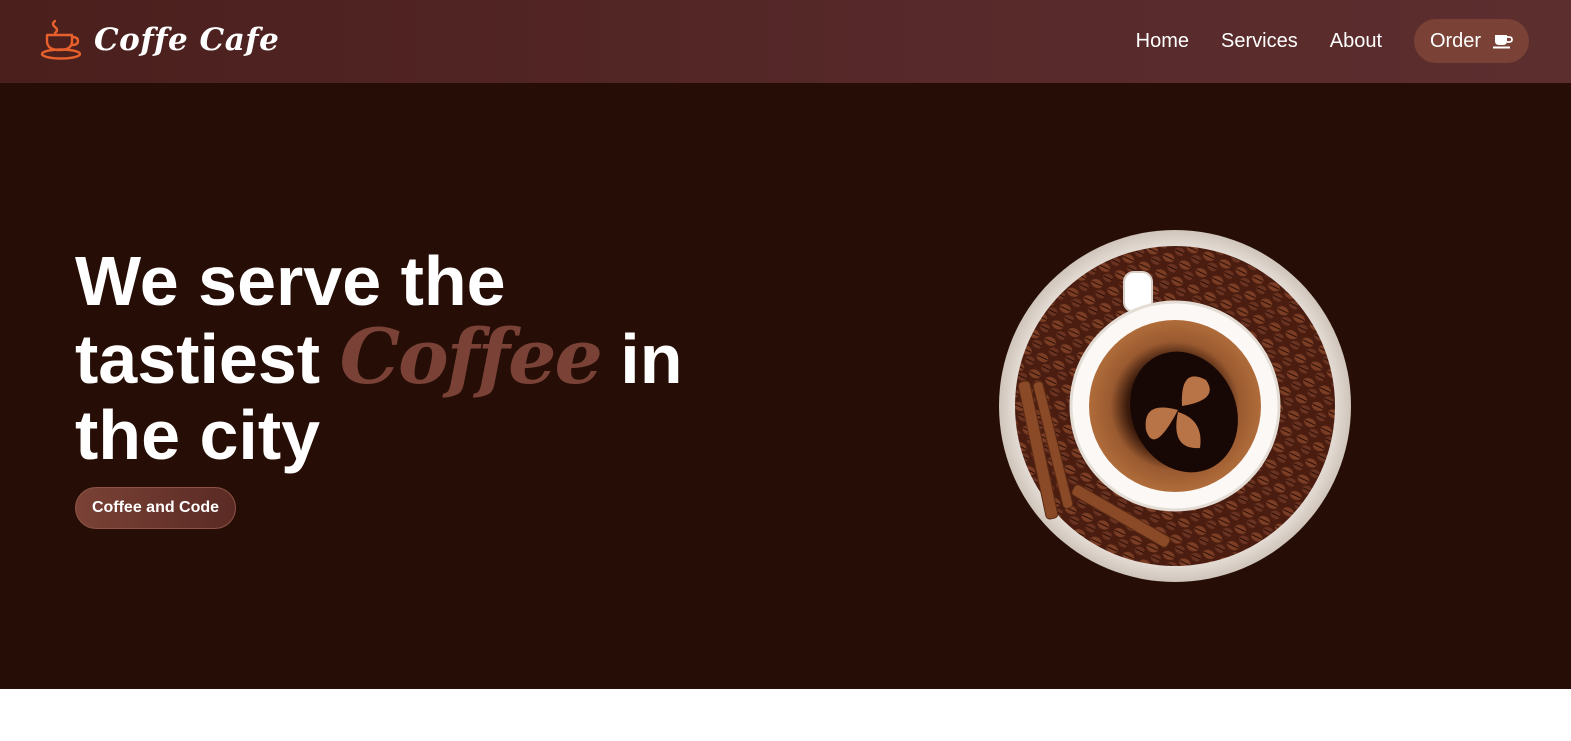  What do you see at coordinates (1316, 41) in the screenshot?
I see `main-nav: Home Services About Order` at bounding box center [1316, 41].